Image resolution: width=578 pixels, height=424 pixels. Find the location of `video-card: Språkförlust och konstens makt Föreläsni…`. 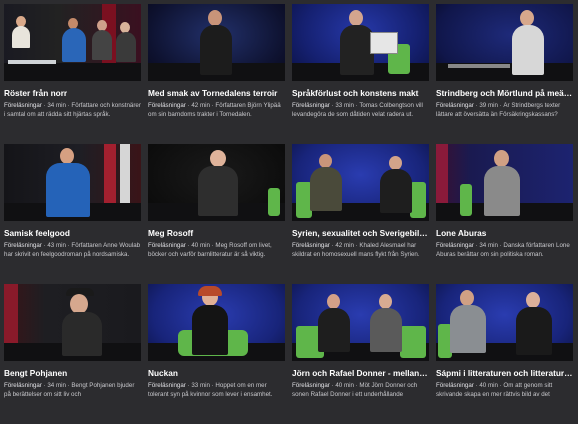

video-card: Språkförlust och konstens makt Föreläsni… is located at coordinates (360, 74).